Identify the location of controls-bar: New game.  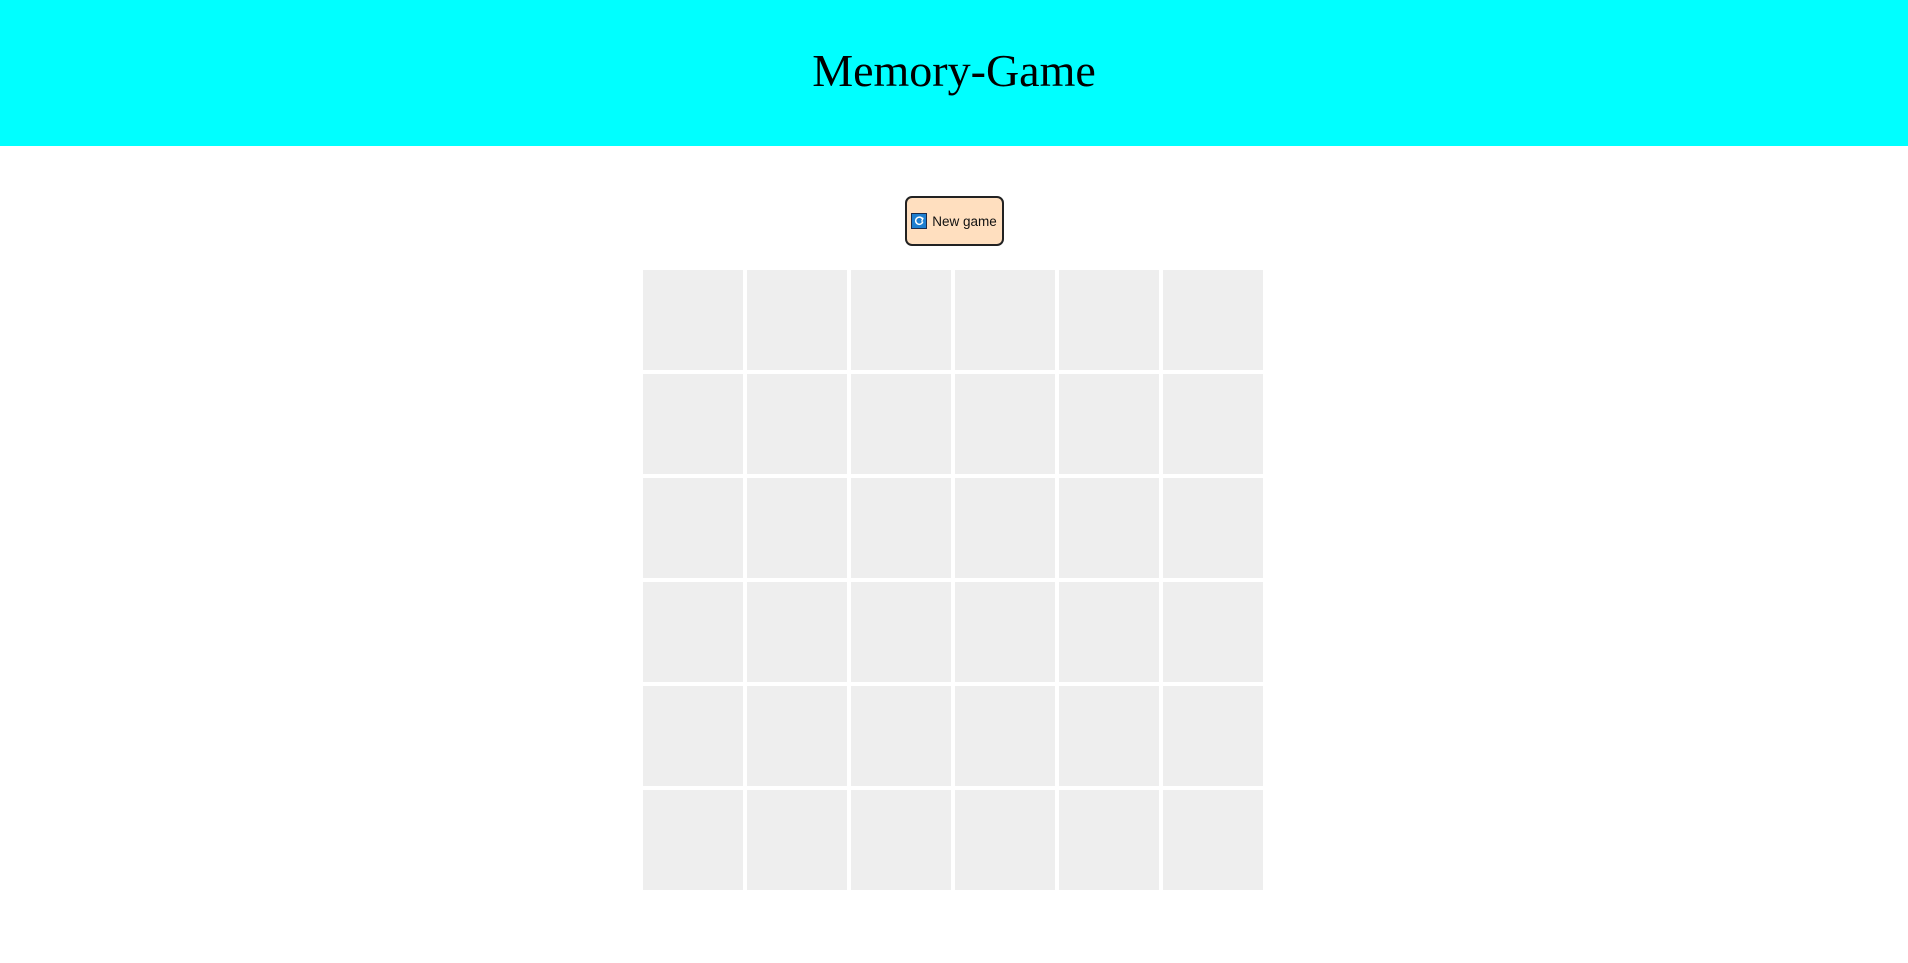
(954, 221).